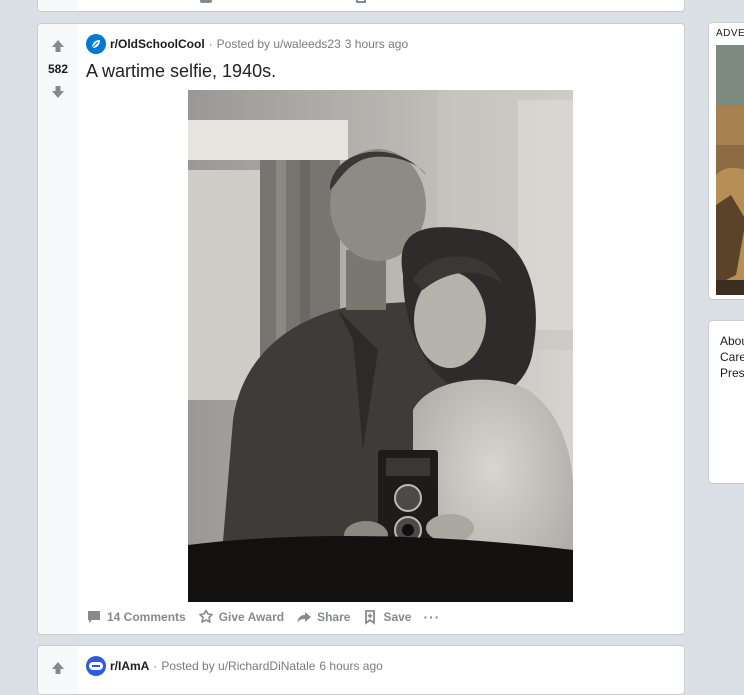 The height and width of the screenshot is (695, 744). Describe the element at coordinates (726, 402) in the screenshot. I see `footer-links-card: About Careers Press` at that location.